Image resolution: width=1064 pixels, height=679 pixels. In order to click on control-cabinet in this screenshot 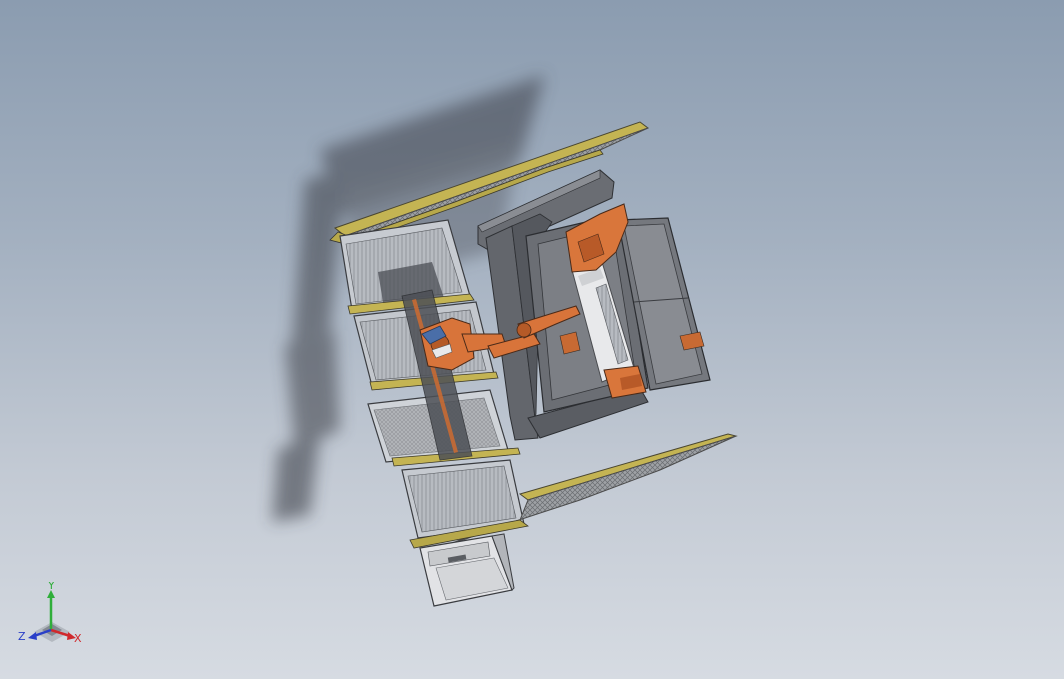, I will do `click(467, 570)`.